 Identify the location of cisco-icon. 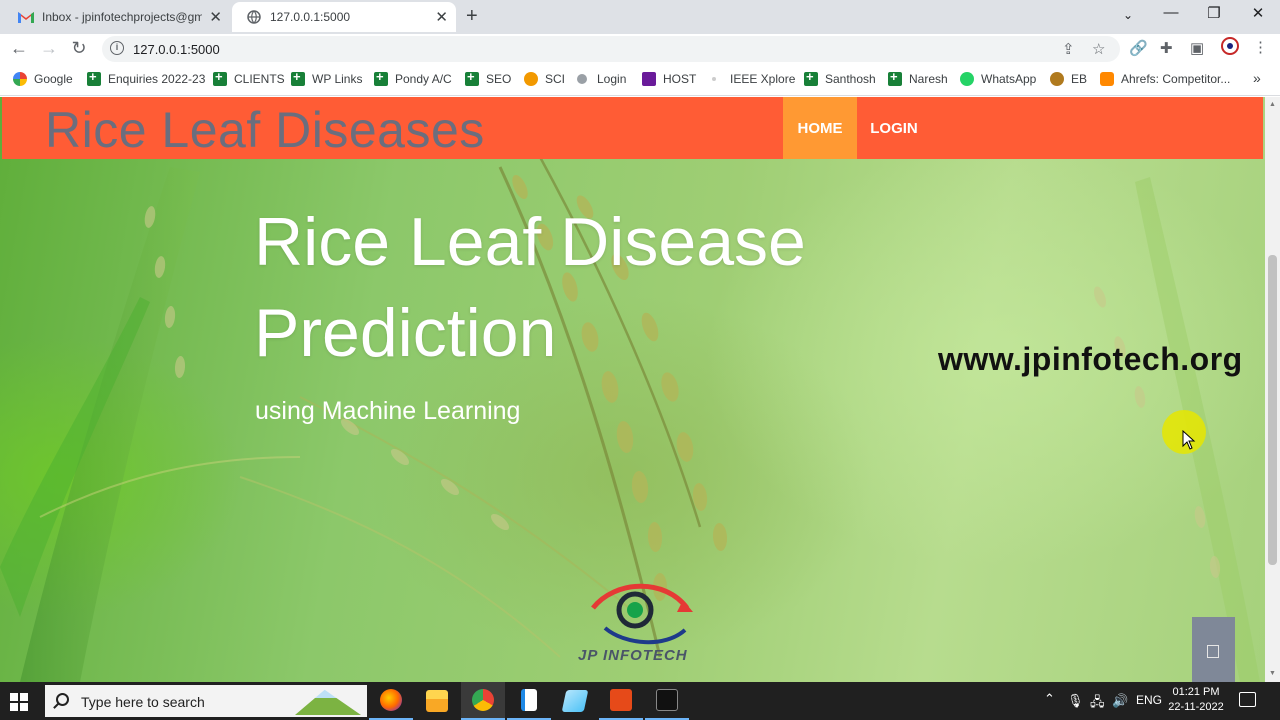
(621, 700).